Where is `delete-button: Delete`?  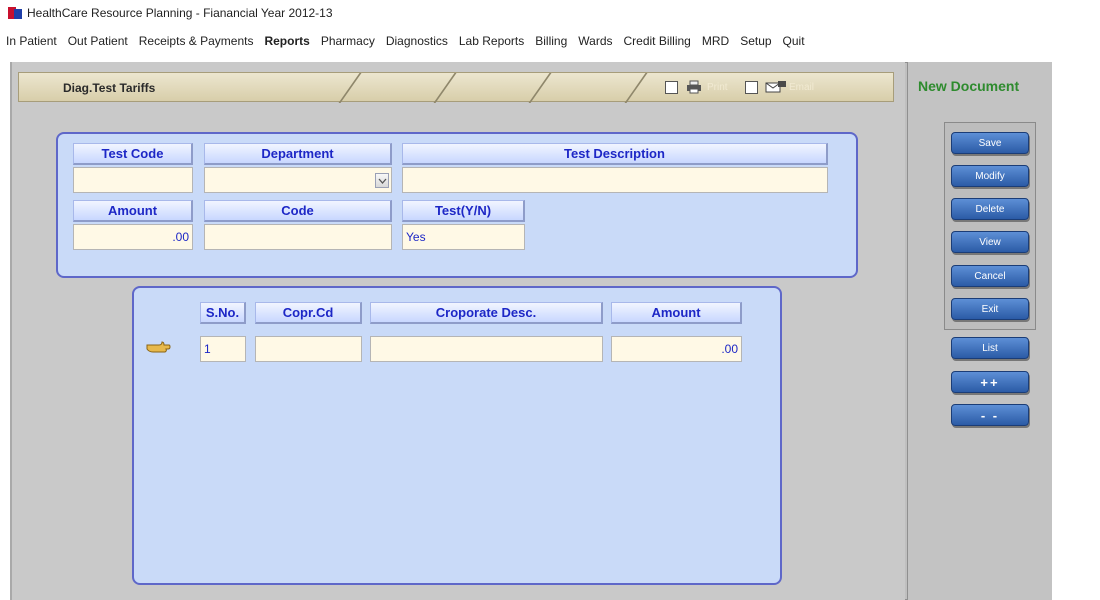 delete-button: Delete is located at coordinates (990, 209).